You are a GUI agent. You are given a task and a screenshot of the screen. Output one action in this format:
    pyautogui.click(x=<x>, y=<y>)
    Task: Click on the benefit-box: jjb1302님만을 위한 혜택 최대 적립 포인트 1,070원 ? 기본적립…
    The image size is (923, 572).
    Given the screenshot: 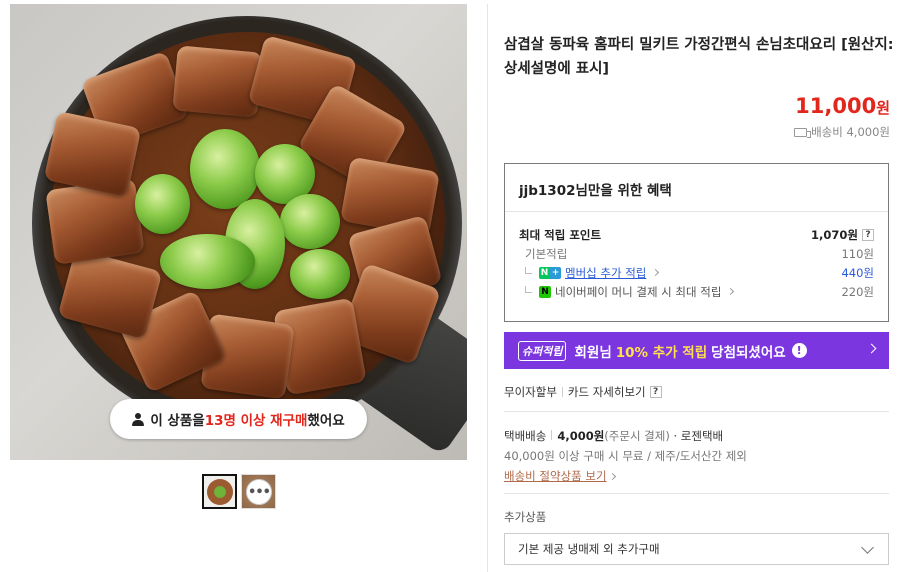 What is the action you would take?
    pyautogui.click(x=696, y=242)
    